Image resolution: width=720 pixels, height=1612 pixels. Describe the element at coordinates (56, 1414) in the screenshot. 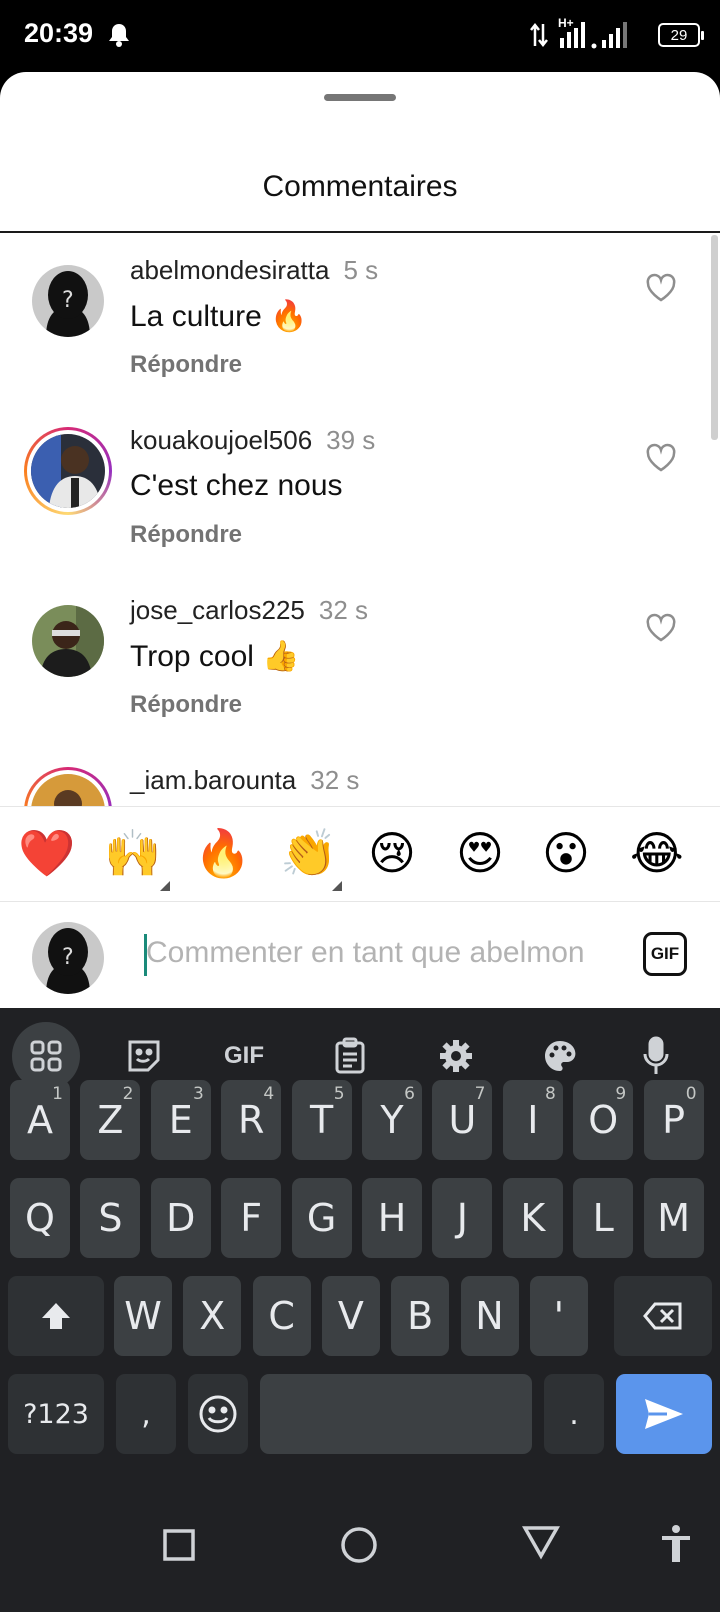

I see `symbols-key: ?123` at that location.